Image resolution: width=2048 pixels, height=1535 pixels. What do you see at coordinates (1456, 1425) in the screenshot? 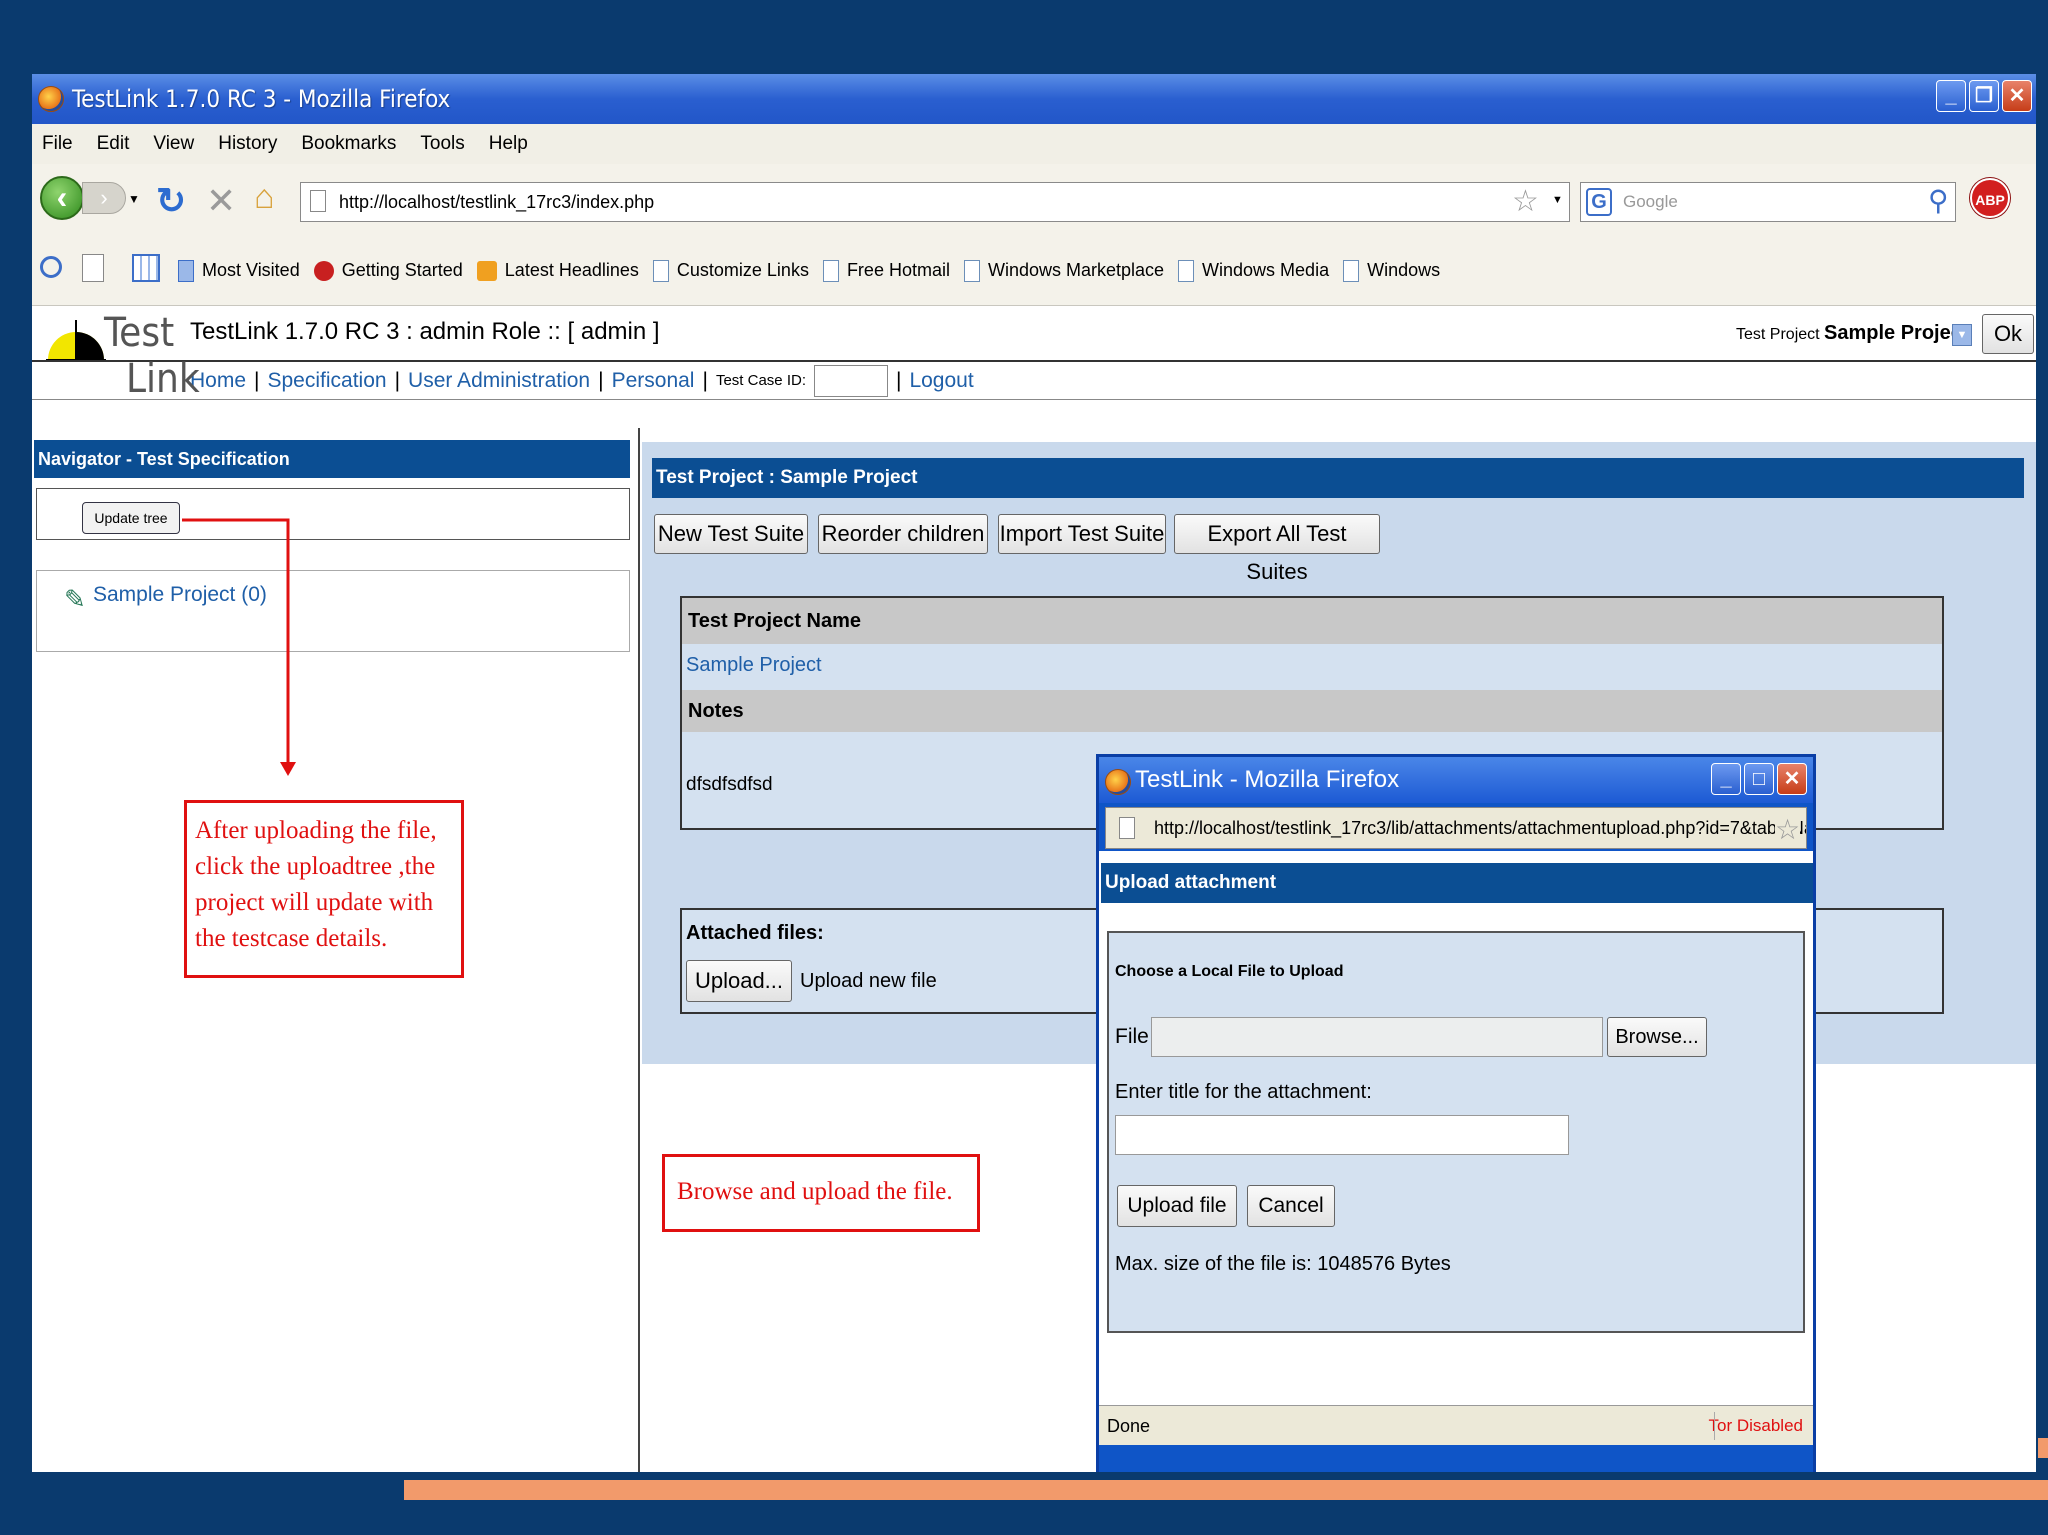
I see `popup-status-bar: Done Tor Disabled` at bounding box center [1456, 1425].